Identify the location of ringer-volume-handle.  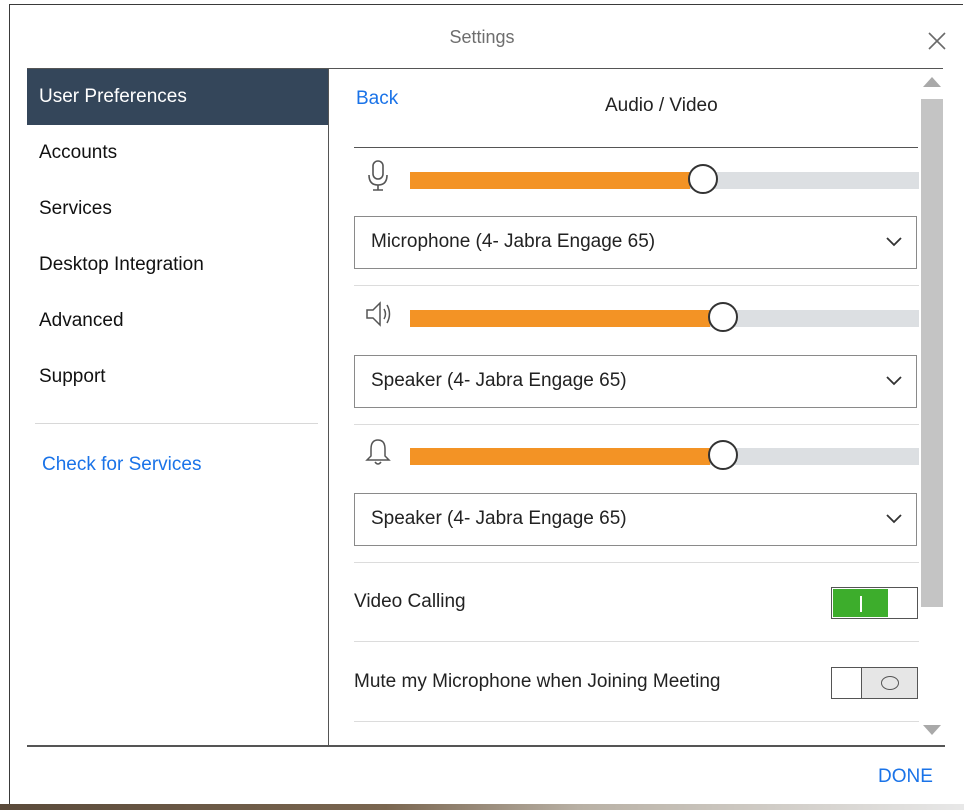
(723, 455).